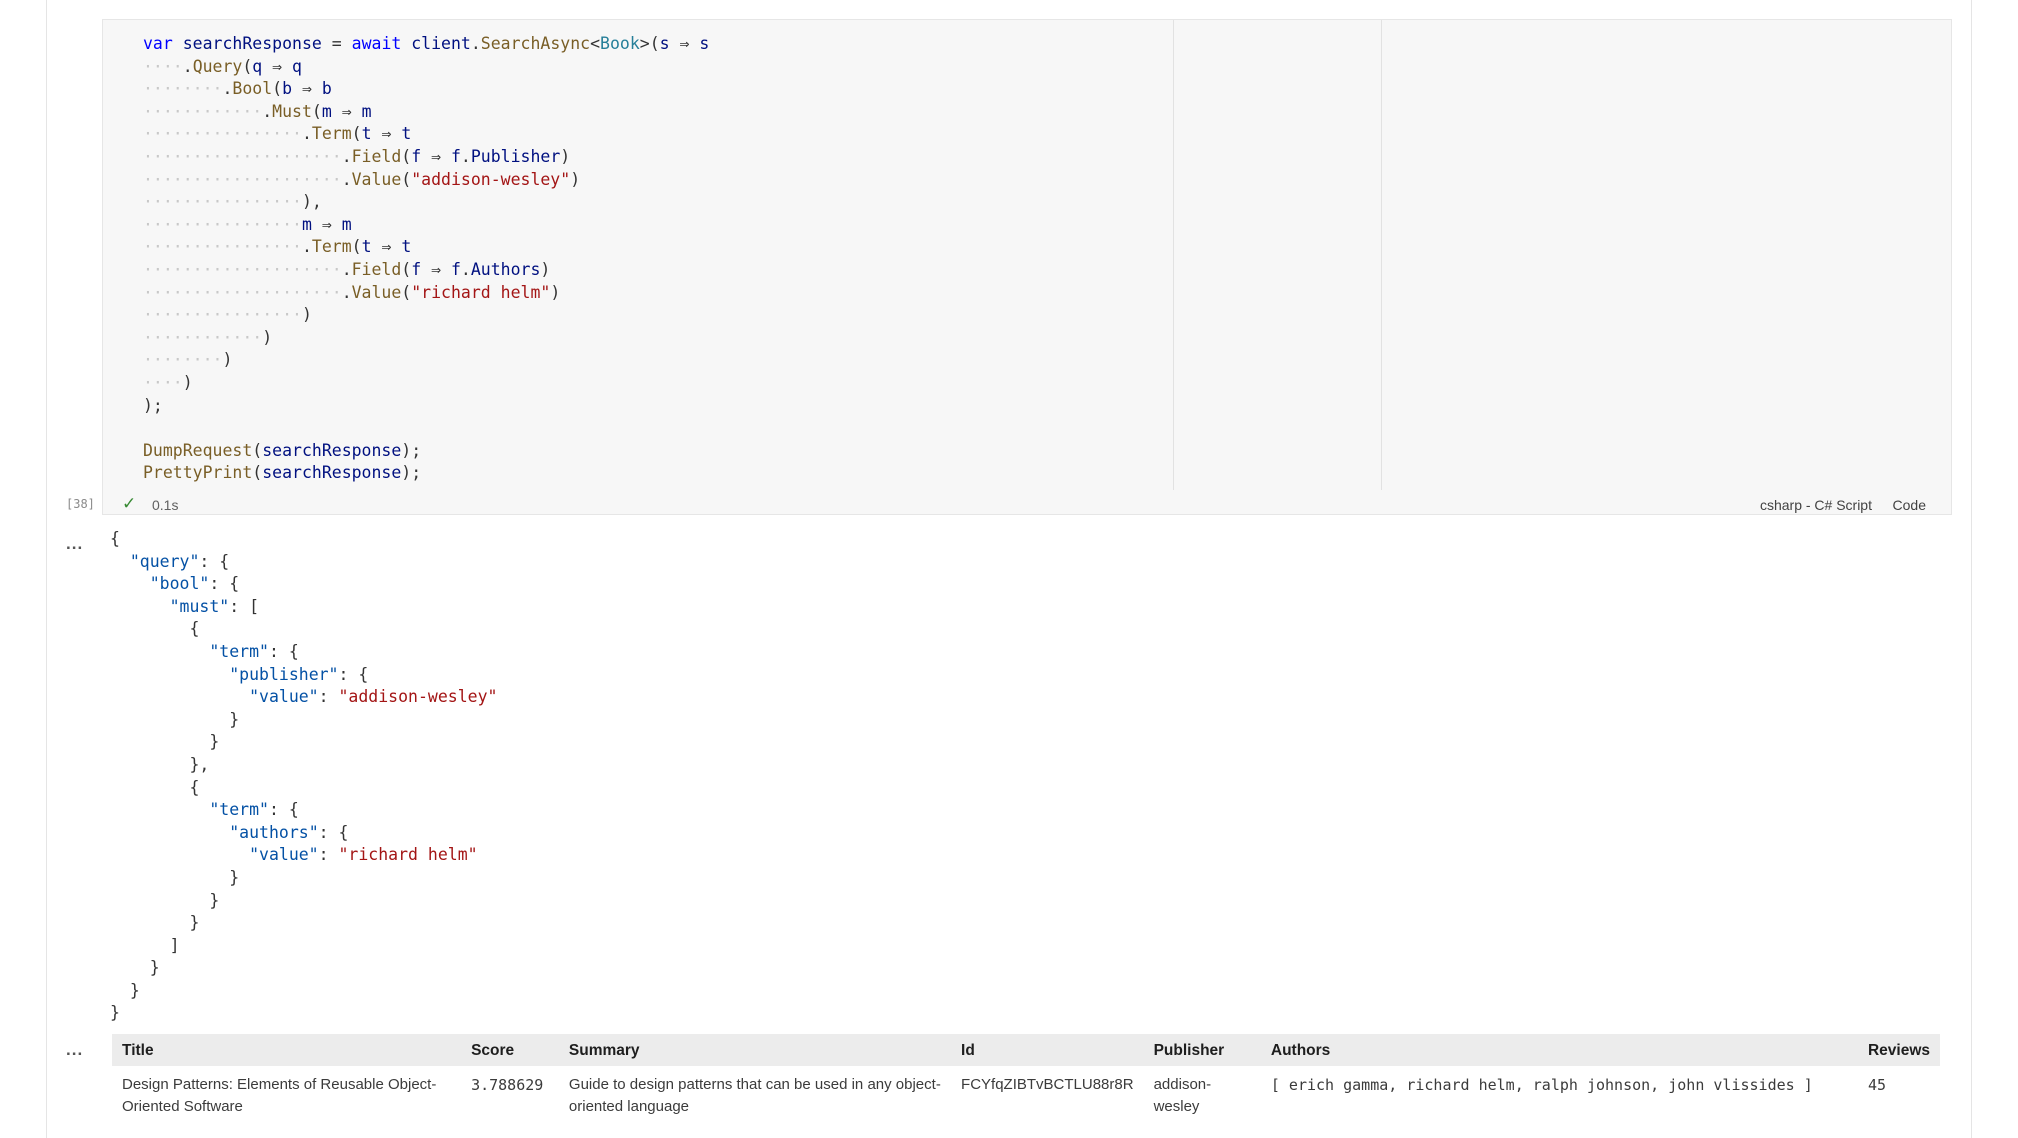 The width and height of the screenshot is (2018, 1138). I want to click on json-token: :, so click(328, 697).